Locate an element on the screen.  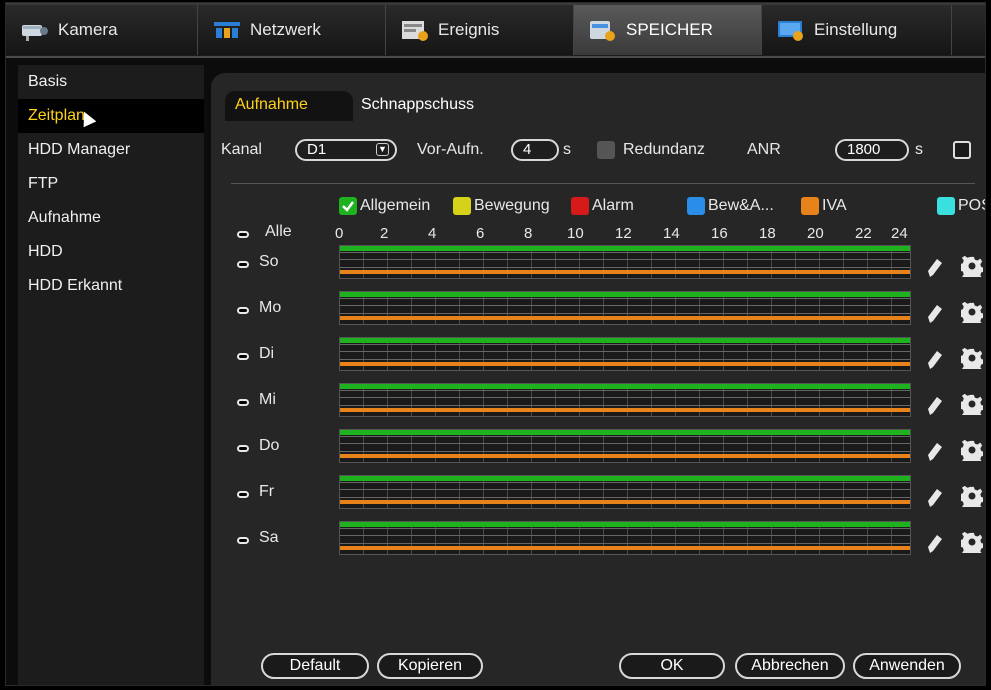
hour-label: 4 is located at coordinates (432, 233).